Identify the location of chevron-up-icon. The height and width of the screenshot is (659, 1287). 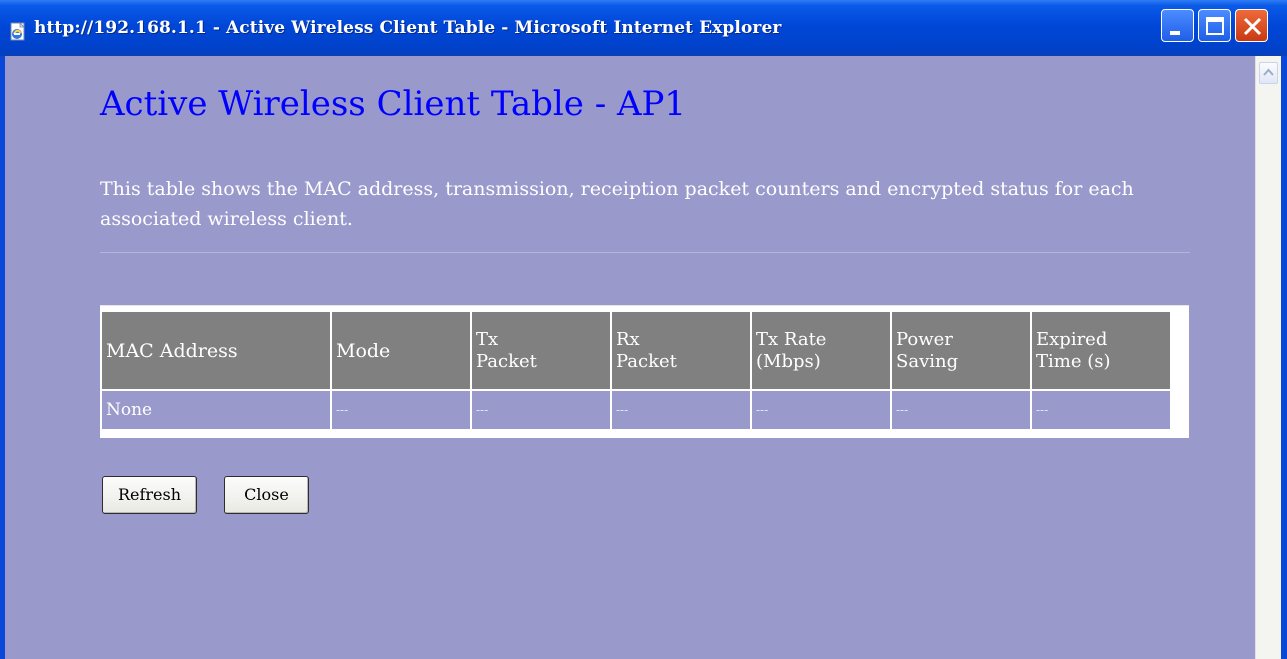
(1268, 72).